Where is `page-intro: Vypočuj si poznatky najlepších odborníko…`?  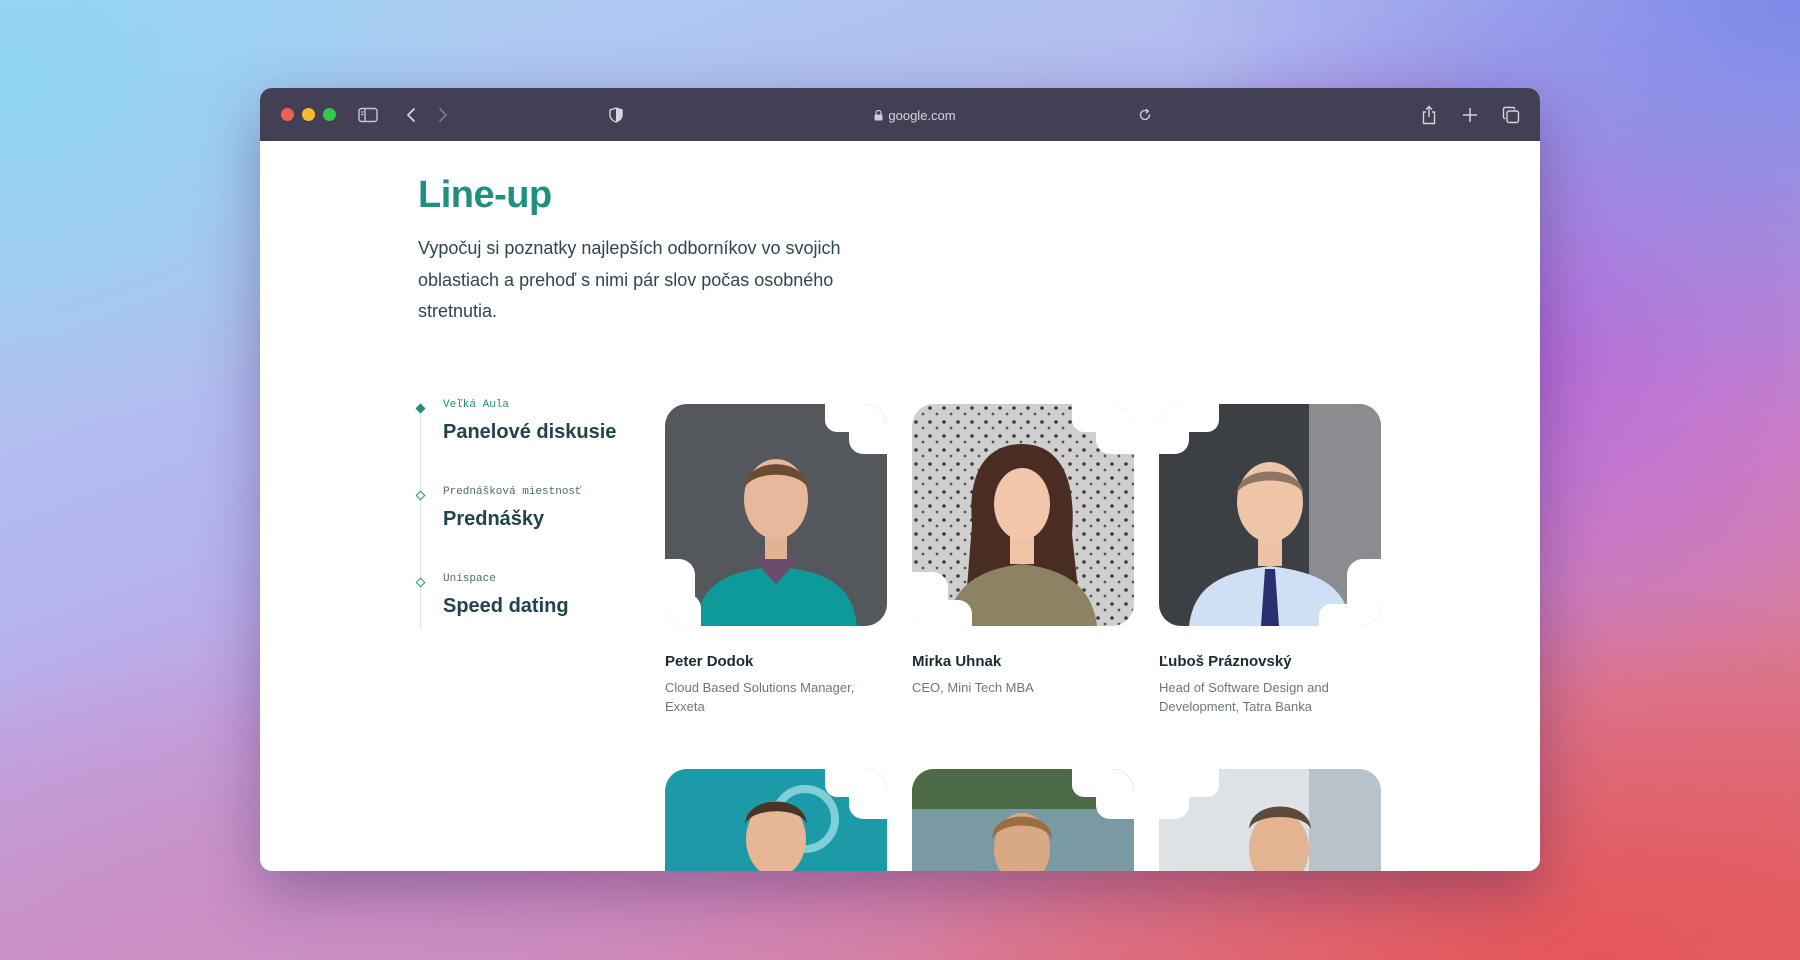 page-intro: Vypočuj si poznatky najlepších odborníko… is located at coordinates (629, 279).